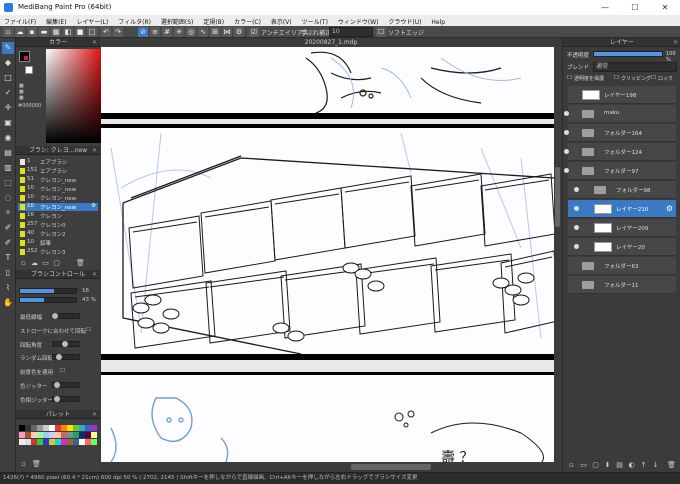  Describe the element at coordinates (56, 32) in the screenshot. I see `grid-icon: ▦` at that location.